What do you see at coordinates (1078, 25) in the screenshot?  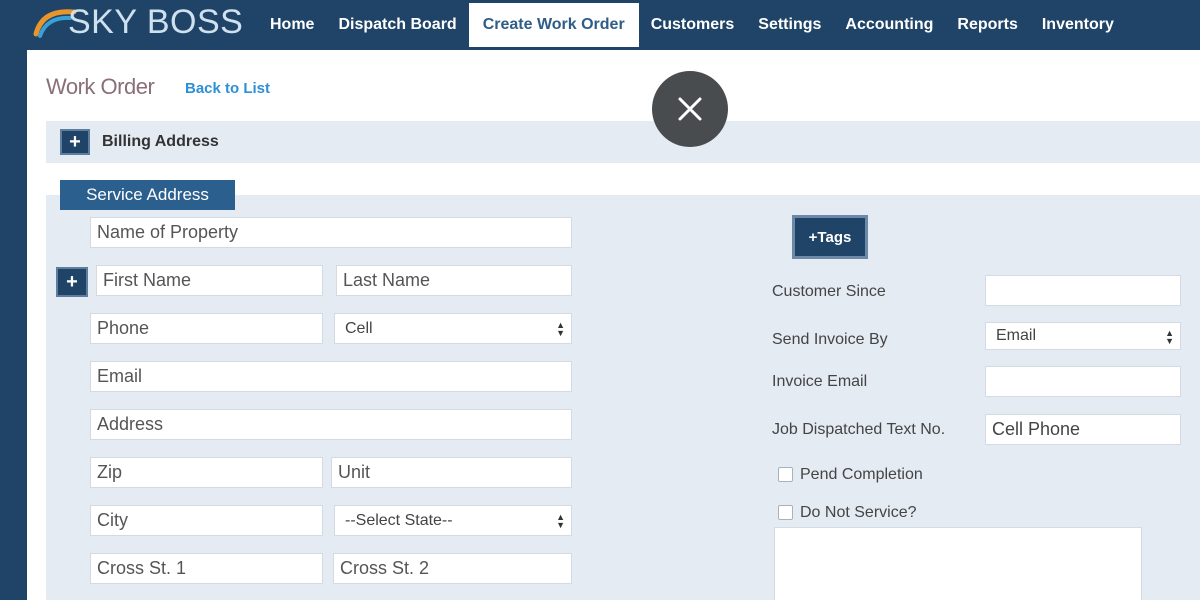 I see `nav-inventory: Inventory` at bounding box center [1078, 25].